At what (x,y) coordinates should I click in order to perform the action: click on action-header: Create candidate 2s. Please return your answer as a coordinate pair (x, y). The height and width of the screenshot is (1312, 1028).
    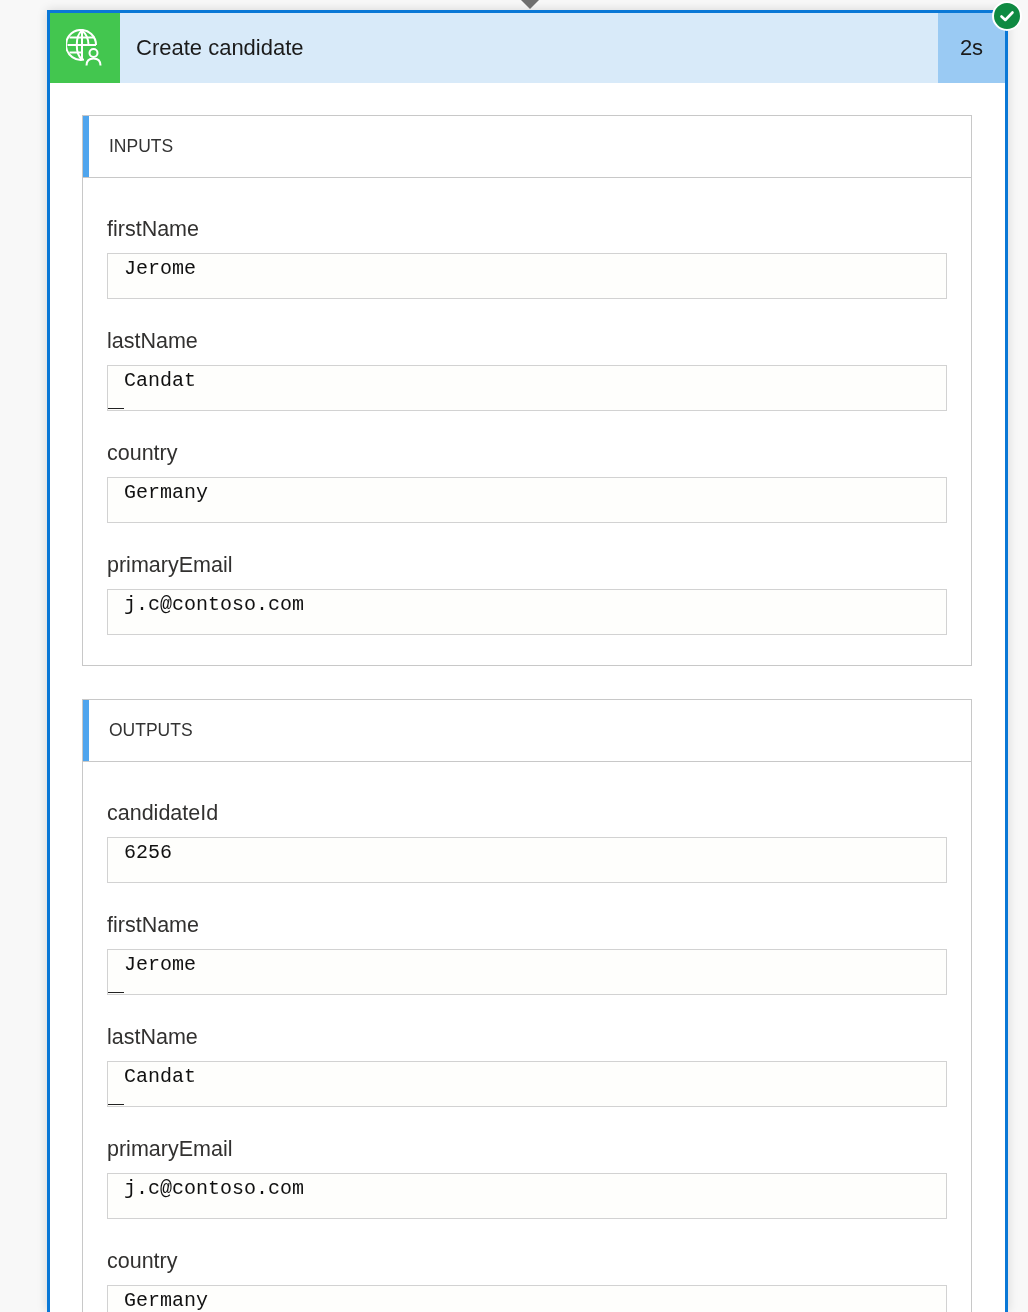
    Looking at the image, I should click on (527, 48).